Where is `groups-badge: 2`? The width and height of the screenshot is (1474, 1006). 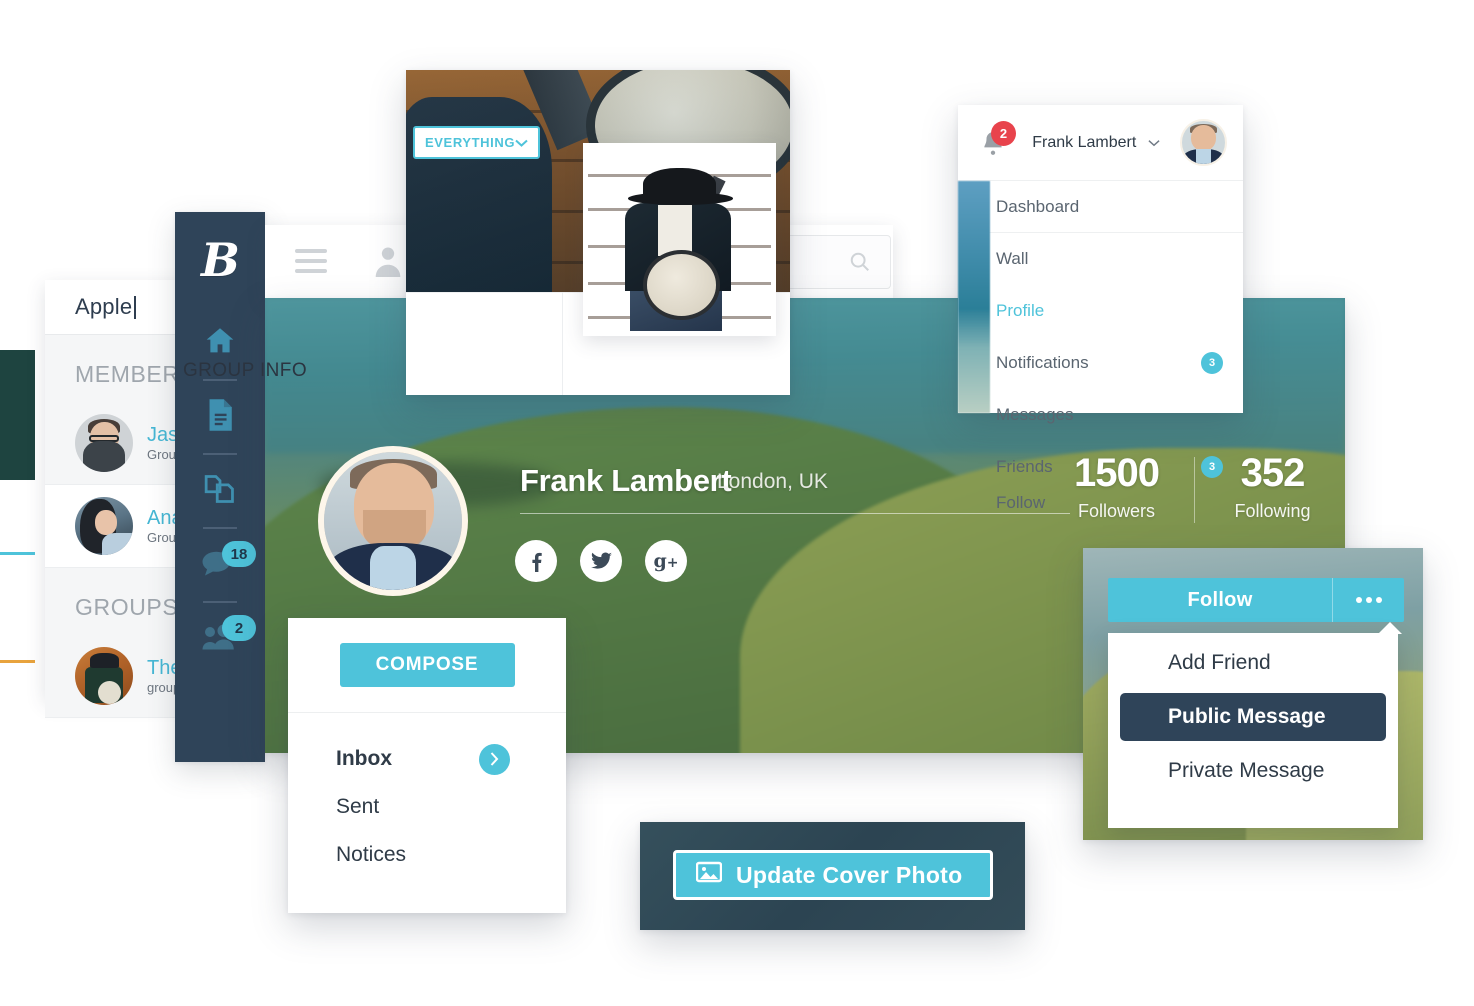 groups-badge: 2 is located at coordinates (239, 628).